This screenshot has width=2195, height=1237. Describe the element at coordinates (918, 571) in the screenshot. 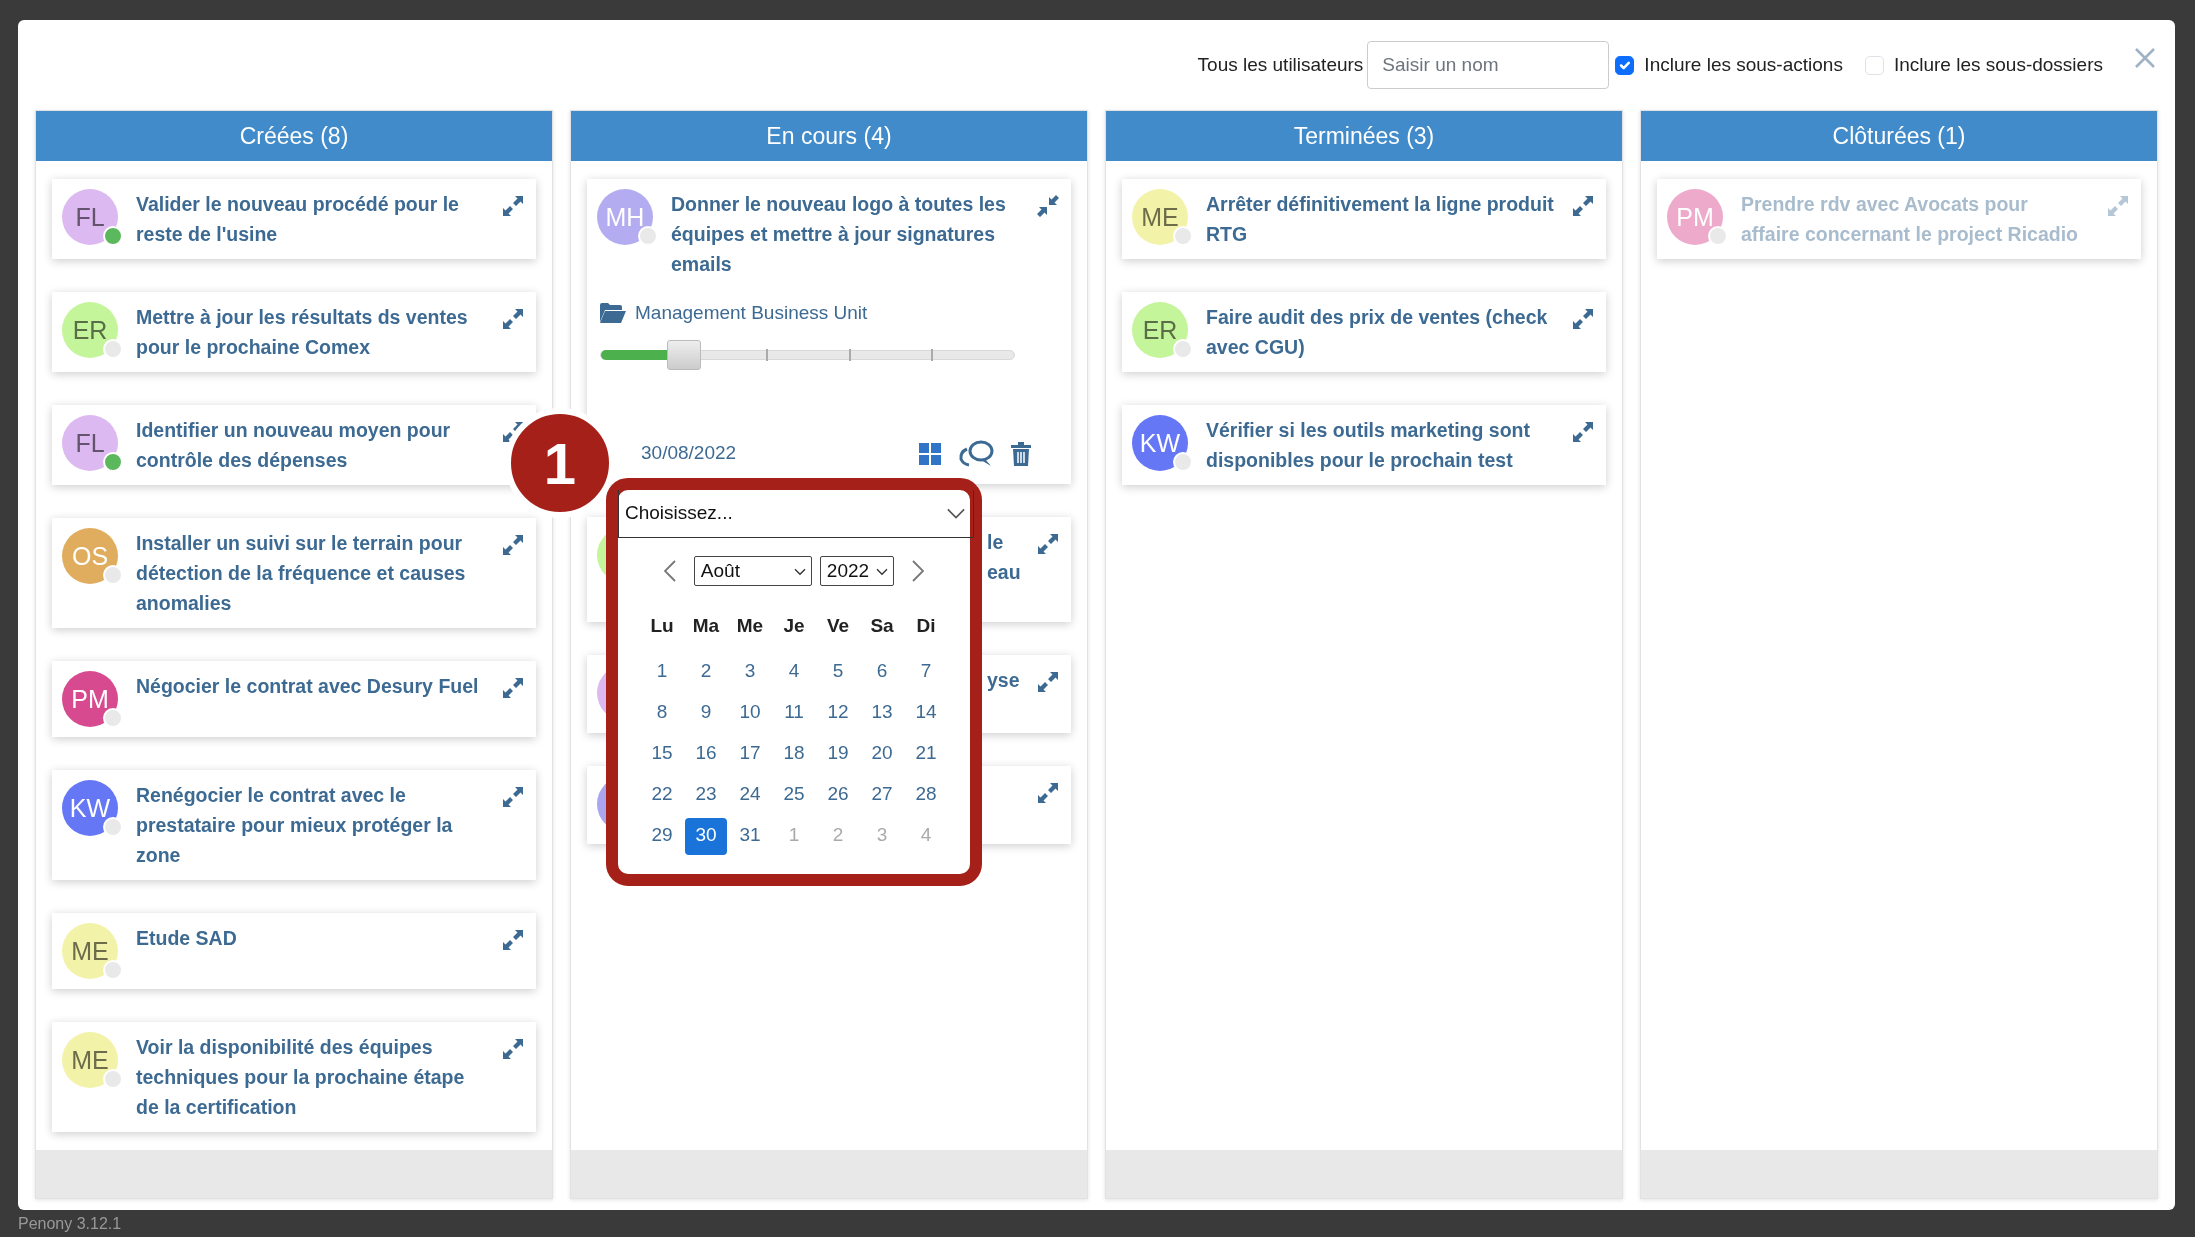

I see `chevron-right-icon` at that location.